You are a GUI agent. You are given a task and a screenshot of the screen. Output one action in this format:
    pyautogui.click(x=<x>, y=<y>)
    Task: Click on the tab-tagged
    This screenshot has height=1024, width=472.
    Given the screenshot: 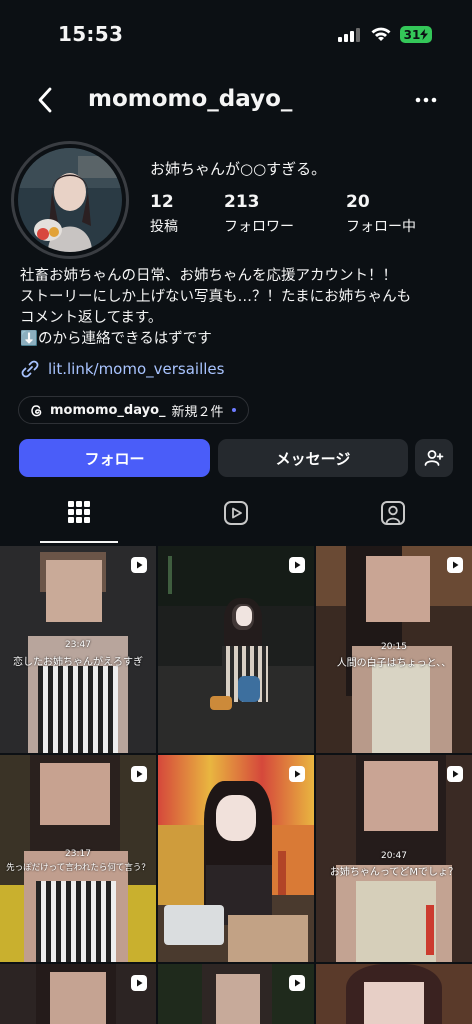 What is the action you would take?
    pyautogui.click(x=393, y=523)
    